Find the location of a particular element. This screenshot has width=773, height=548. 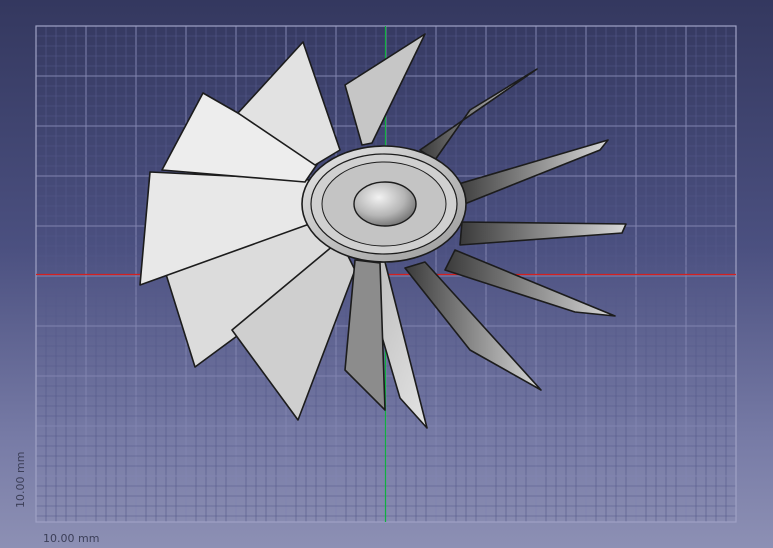

hub-bore is located at coordinates (385, 204).